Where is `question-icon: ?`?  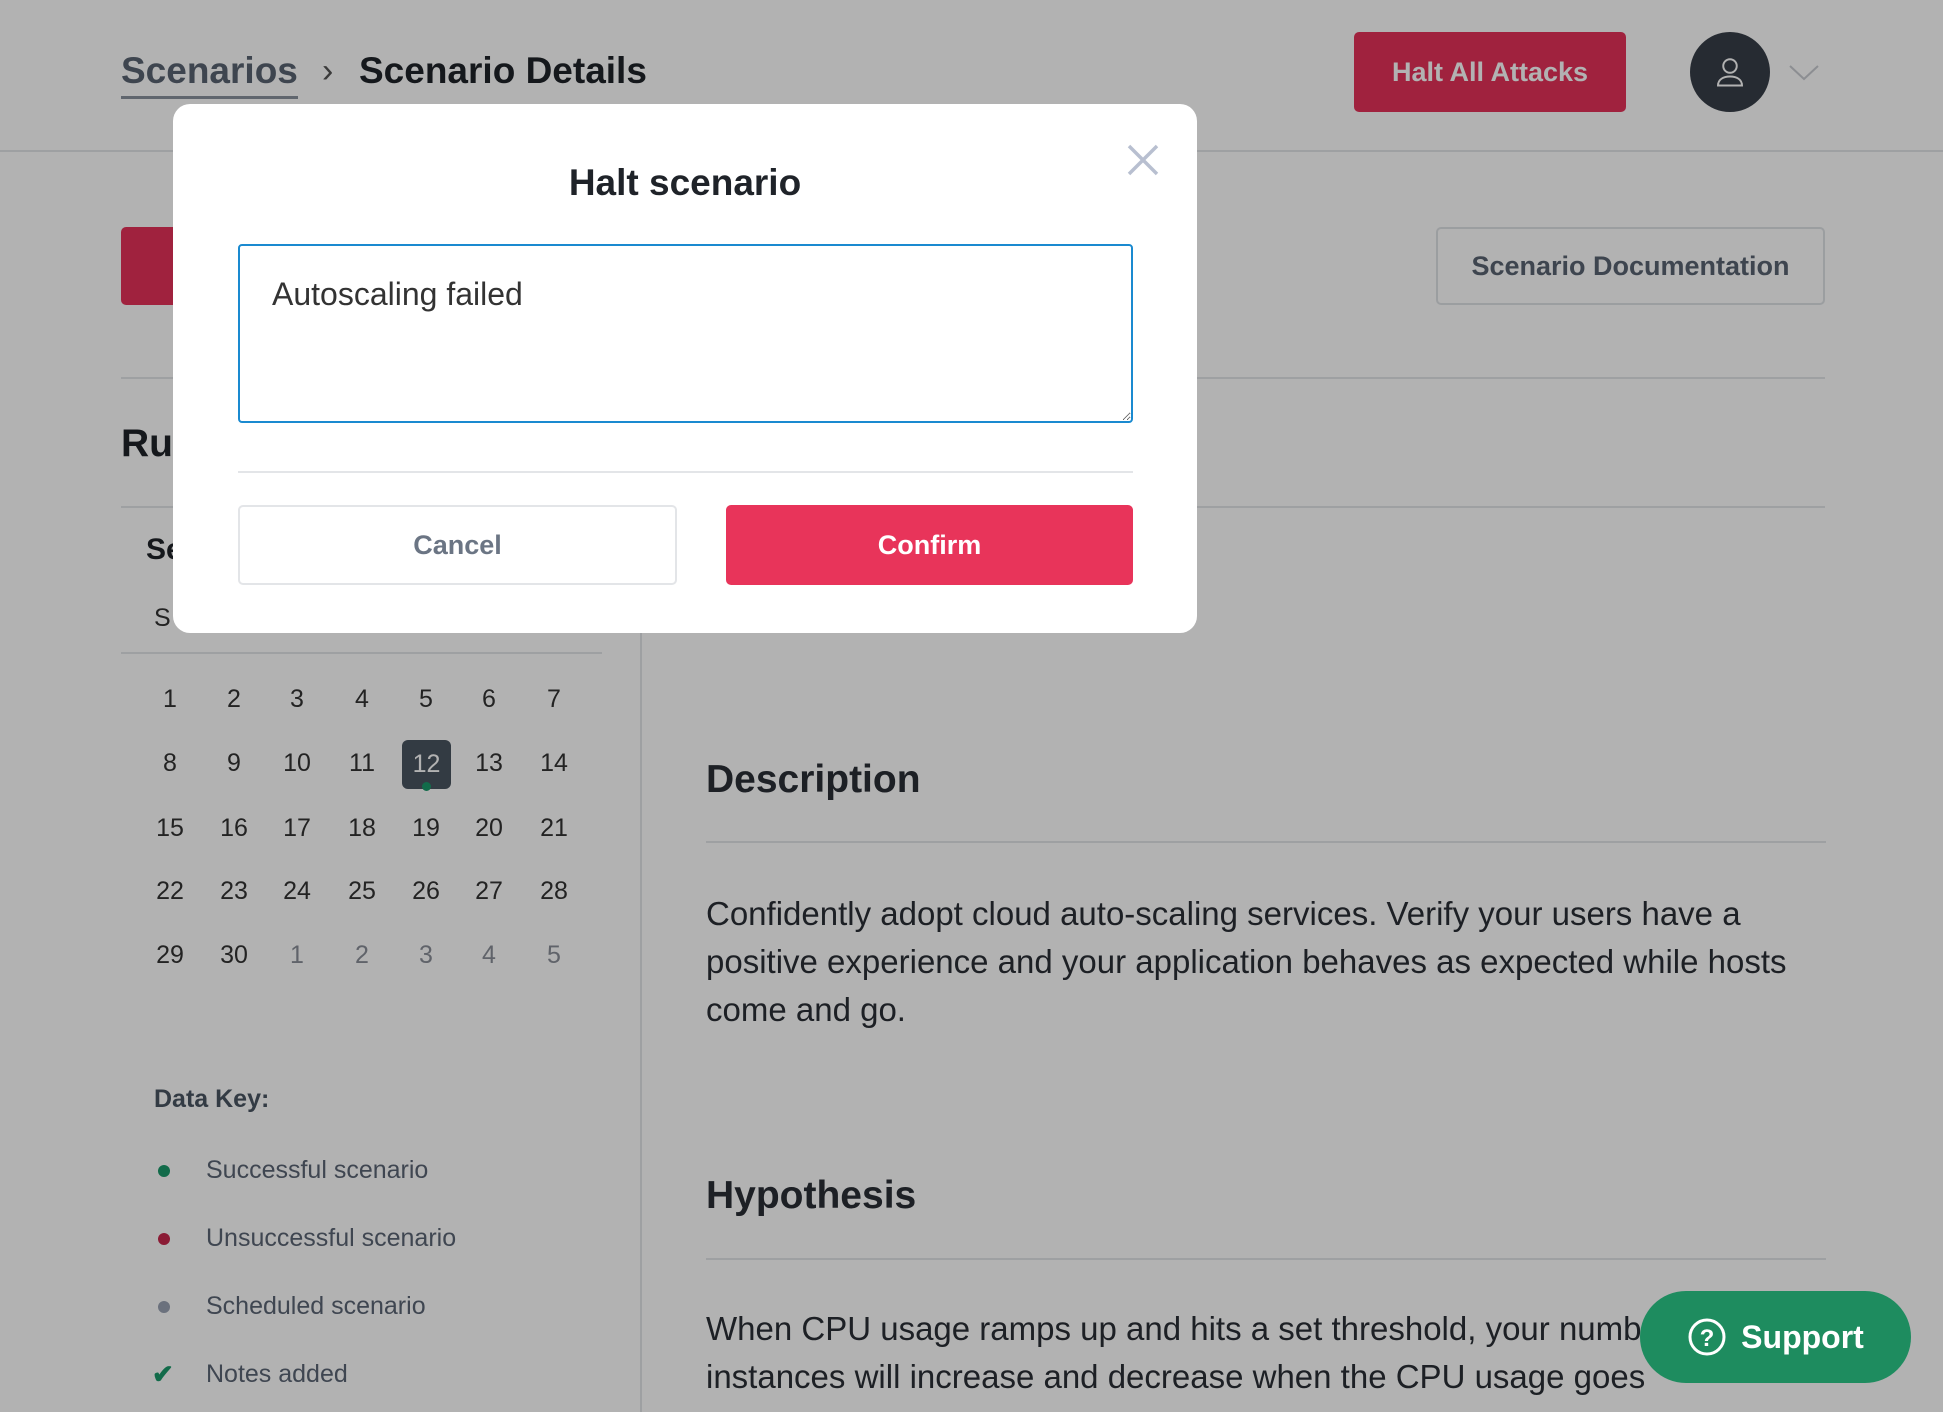 question-icon: ? is located at coordinates (1707, 1337).